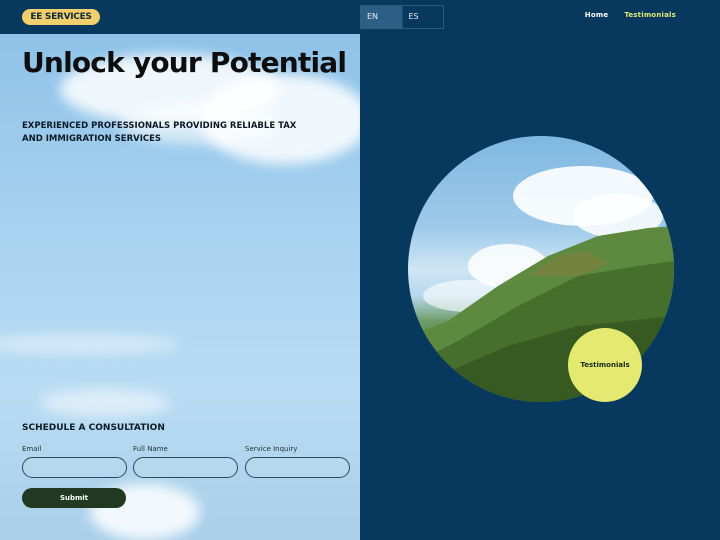 The height and width of the screenshot is (540, 720). What do you see at coordinates (74, 498) in the screenshot?
I see `submit-button: Submit` at bounding box center [74, 498].